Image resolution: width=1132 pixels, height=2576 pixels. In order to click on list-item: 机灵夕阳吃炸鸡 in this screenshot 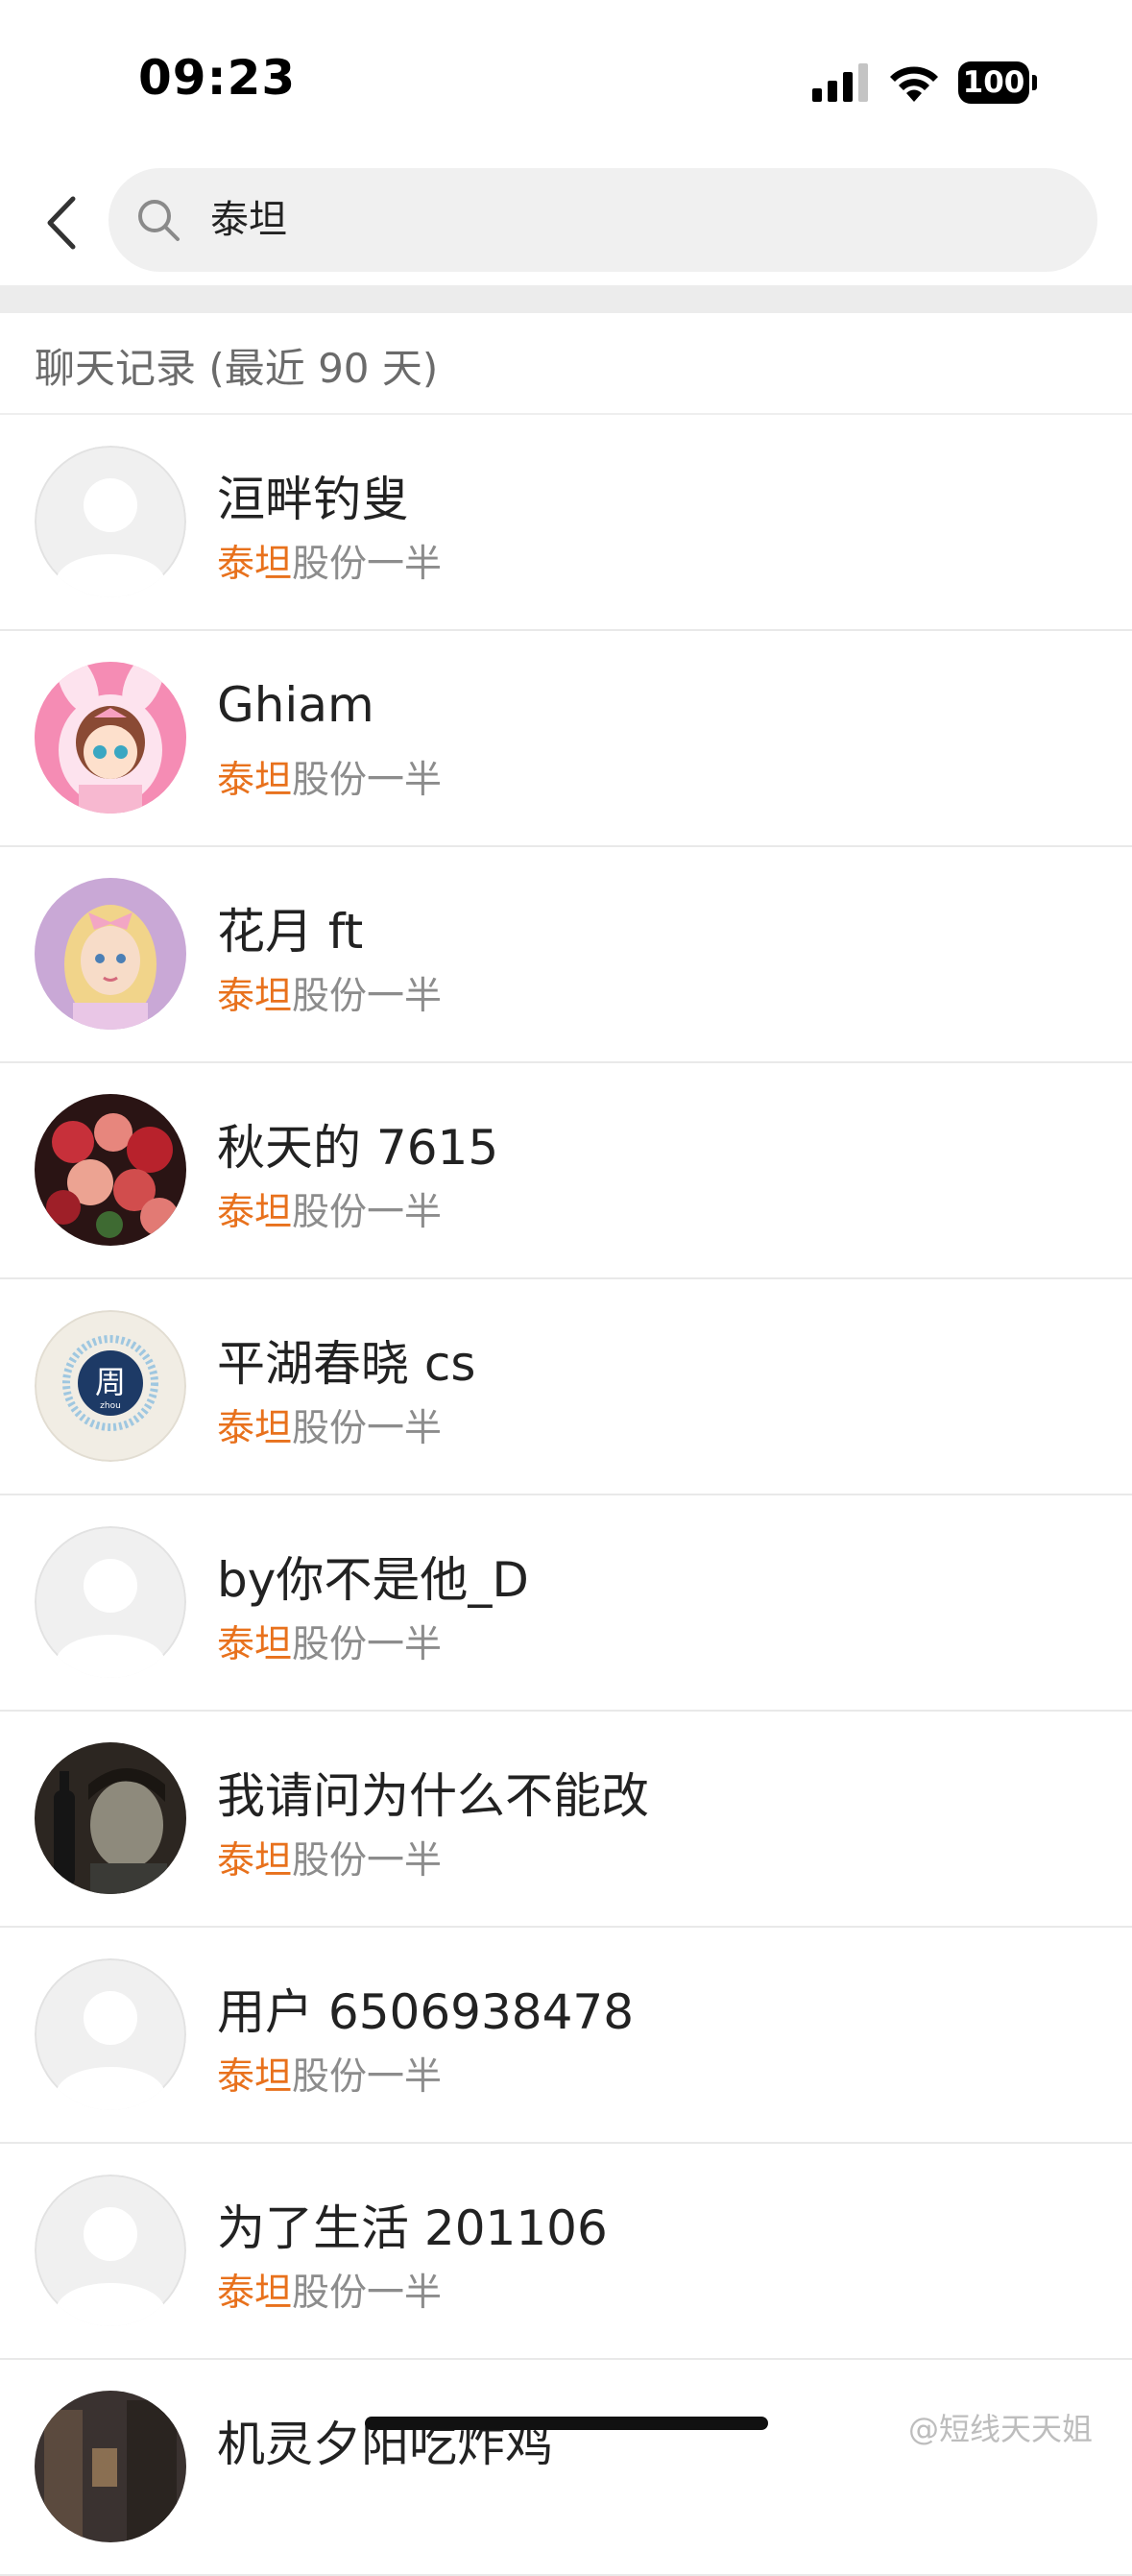, I will do `click(566, 2468)`.